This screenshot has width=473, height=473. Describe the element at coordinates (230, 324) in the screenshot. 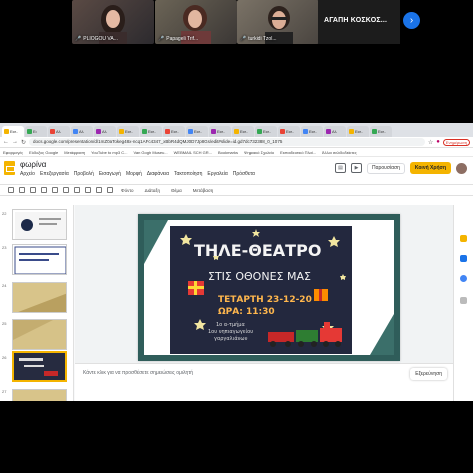

I see `poster-footer-1: 1ο α-τμήμα` at that location.